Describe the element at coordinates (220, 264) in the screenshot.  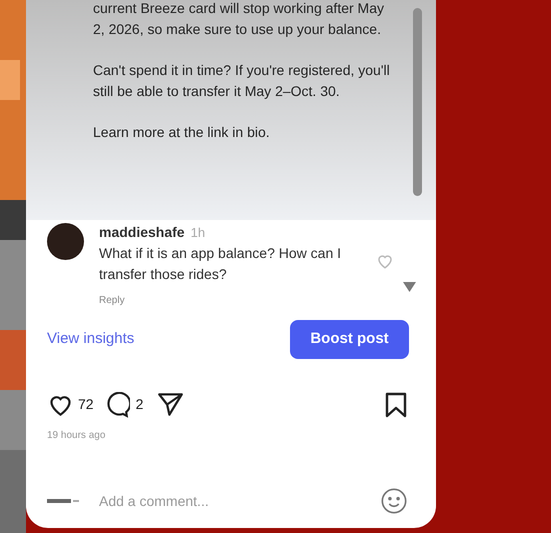
I see `comment-text: What if it is an app balance? How can I transfer those rides?` at that location.